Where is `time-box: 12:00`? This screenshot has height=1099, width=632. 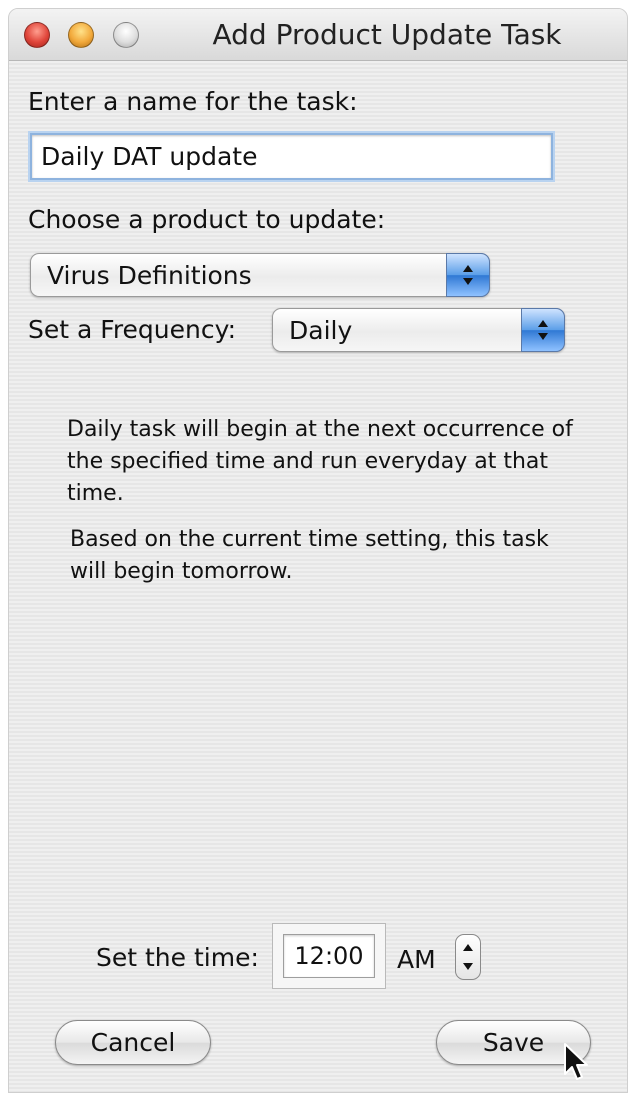
time-box: 12:00 is located at coordinates (329, 956).